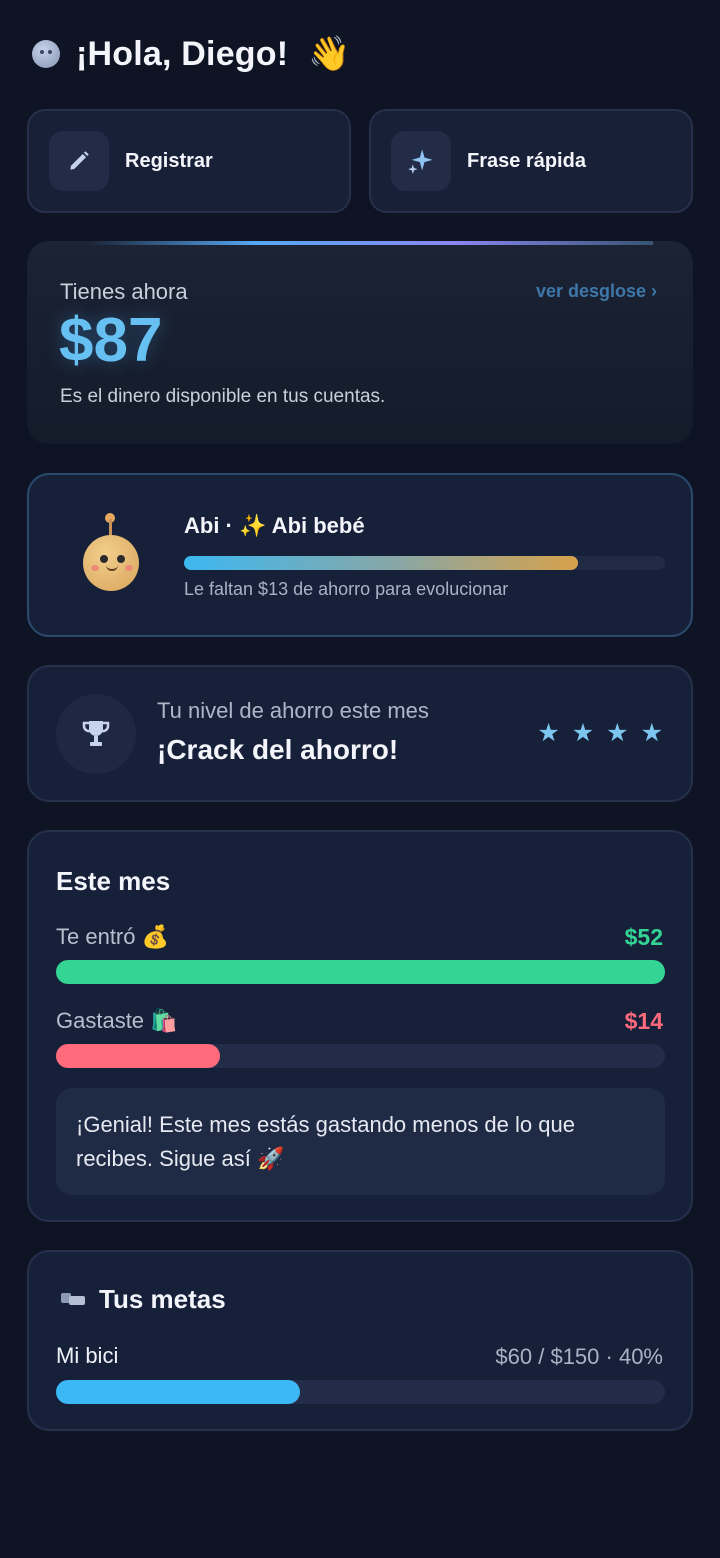 The height and width of the screenshot is (1558, 720). I want to click on income-bar, so click(360, 972).